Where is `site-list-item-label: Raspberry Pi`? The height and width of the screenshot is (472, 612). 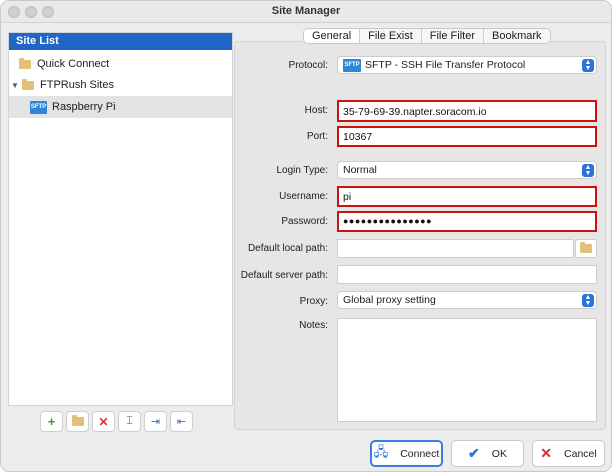
site-list-item-label: Raspberry Pi is located at coordinates (84, 107).